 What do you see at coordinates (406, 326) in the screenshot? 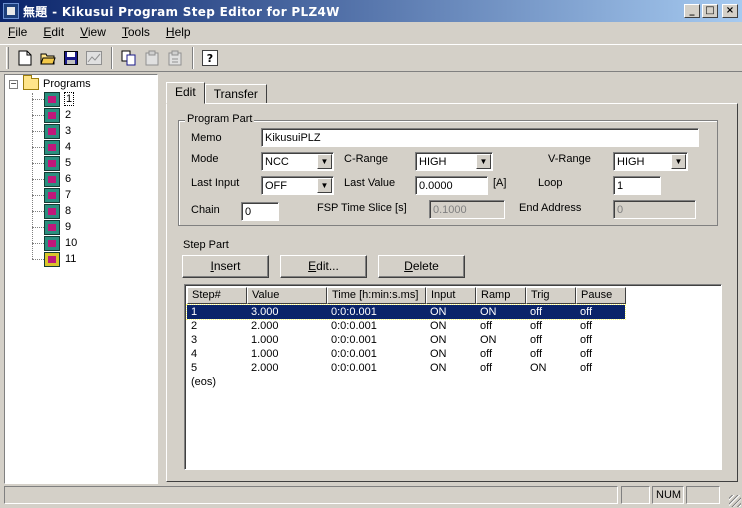
I see `table-row: 2 2.000 0:0:0.001 ON off off off` at bounding box center [406, 326].